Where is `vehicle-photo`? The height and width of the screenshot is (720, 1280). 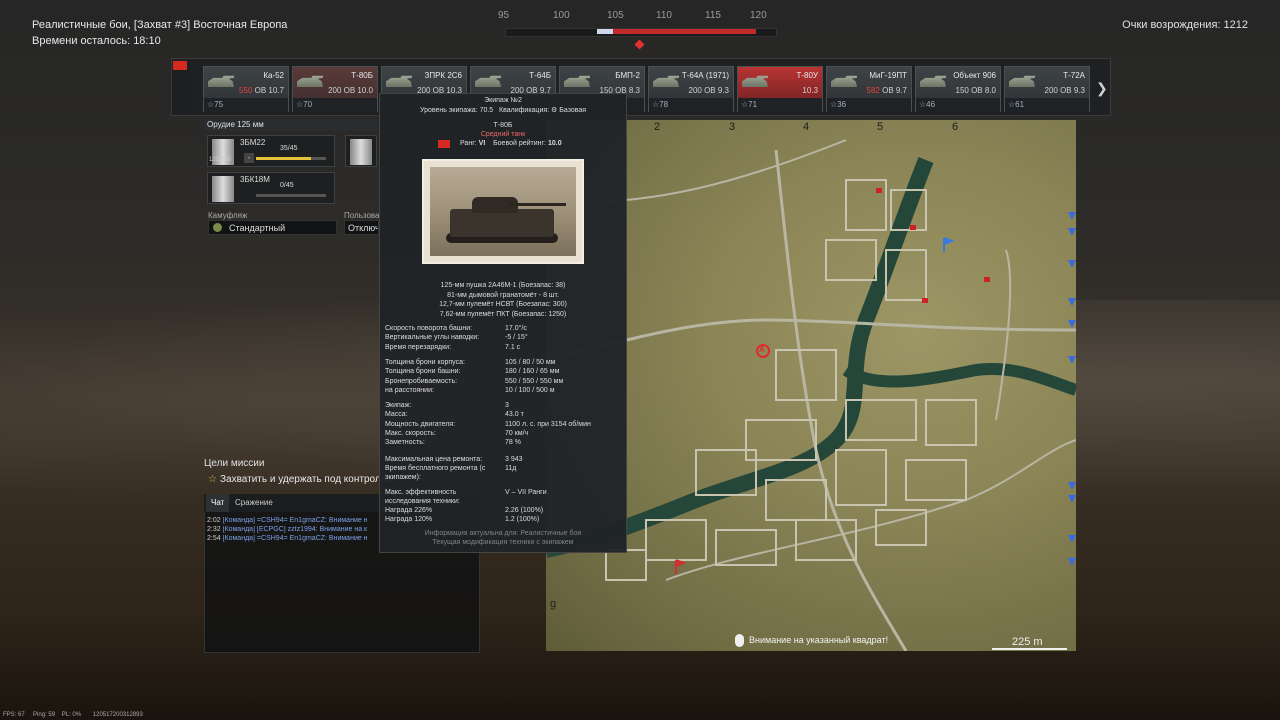 vehicle-photo is located at coordinates (503, 211).